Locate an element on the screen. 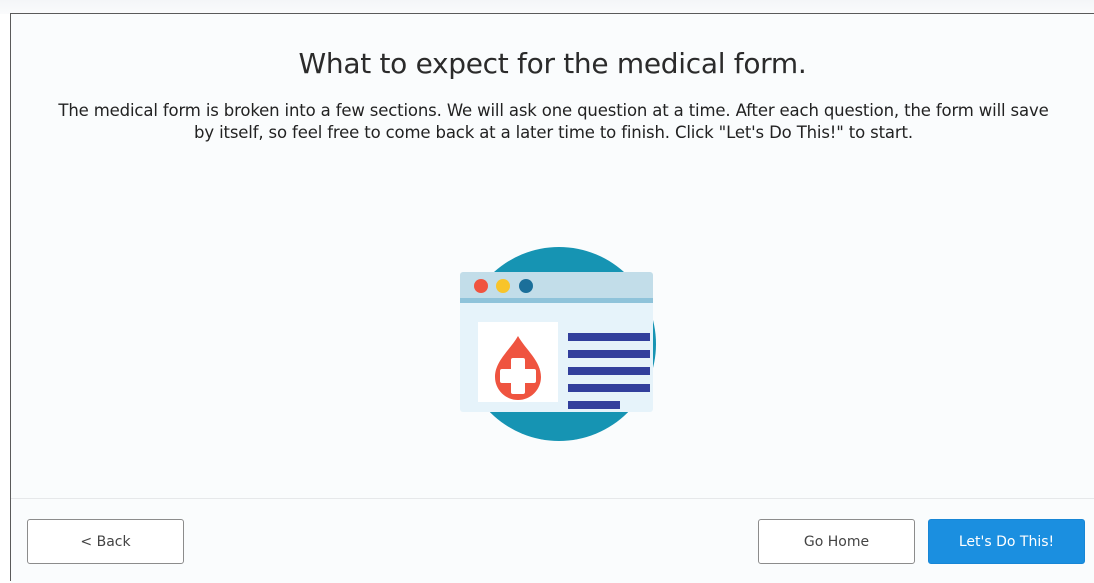  window-dot-red-icon is located at coordinates (481, 286).